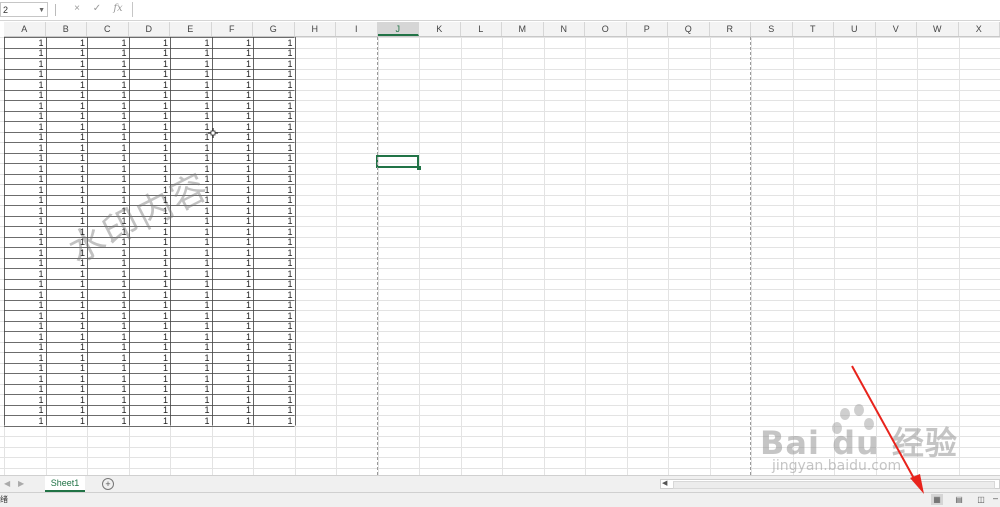 The width and height of the screenshot is (1000, 507). What do you see at coordinates (108, 53) in the screenshot?
I see `cell-c2: 1` at bounding box center [108, 53].